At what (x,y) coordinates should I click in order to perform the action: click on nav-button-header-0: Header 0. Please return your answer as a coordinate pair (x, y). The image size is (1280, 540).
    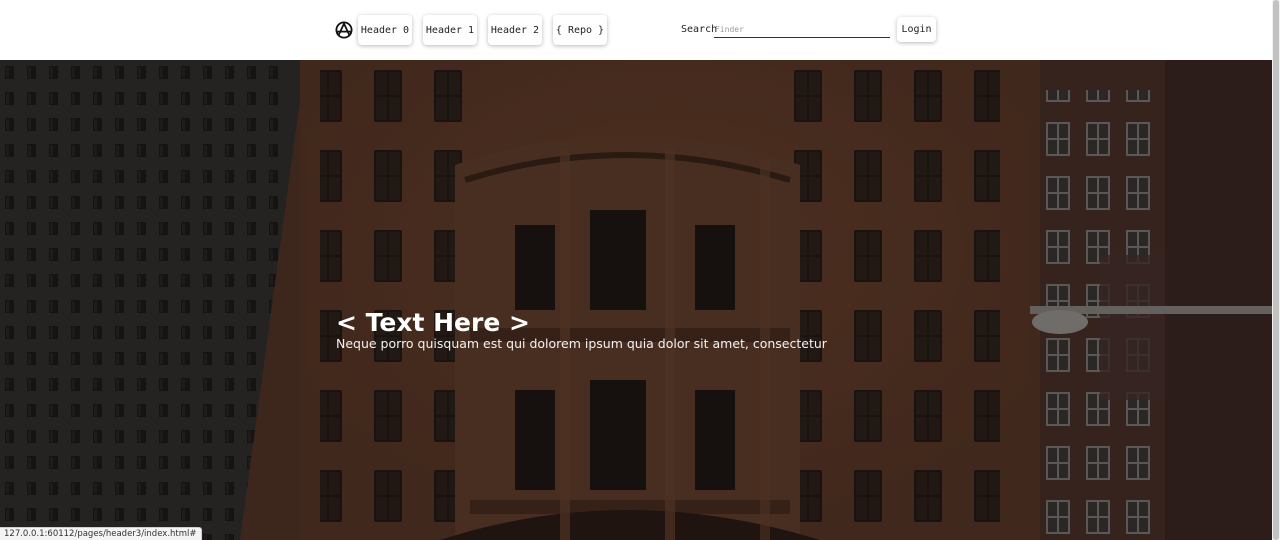
    Looking at the image, I should click on (385, 30).